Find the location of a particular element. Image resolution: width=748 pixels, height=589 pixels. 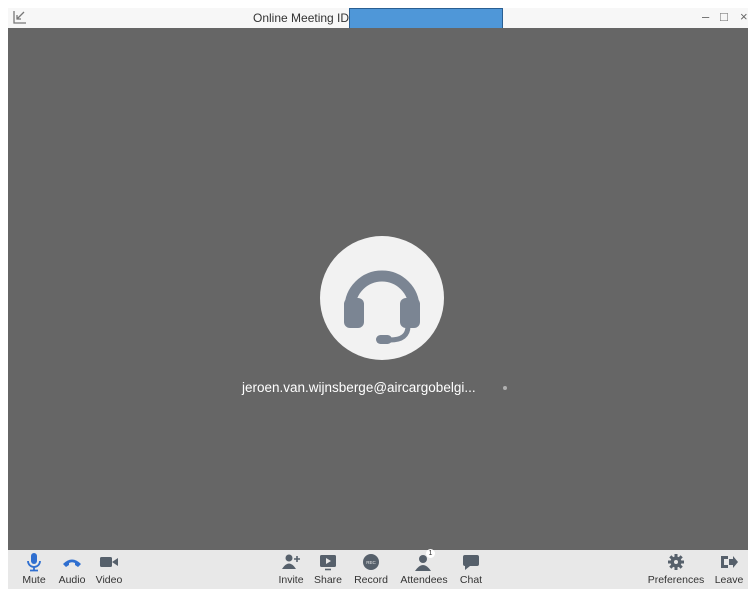

video-button: Video is located at coordinates (109, 569).